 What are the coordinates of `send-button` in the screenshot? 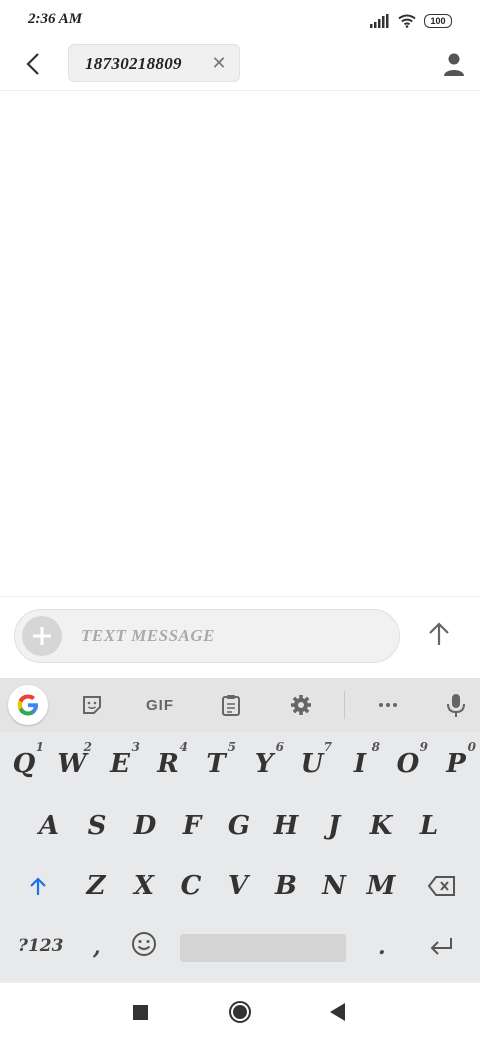 It's located at (439, 634).